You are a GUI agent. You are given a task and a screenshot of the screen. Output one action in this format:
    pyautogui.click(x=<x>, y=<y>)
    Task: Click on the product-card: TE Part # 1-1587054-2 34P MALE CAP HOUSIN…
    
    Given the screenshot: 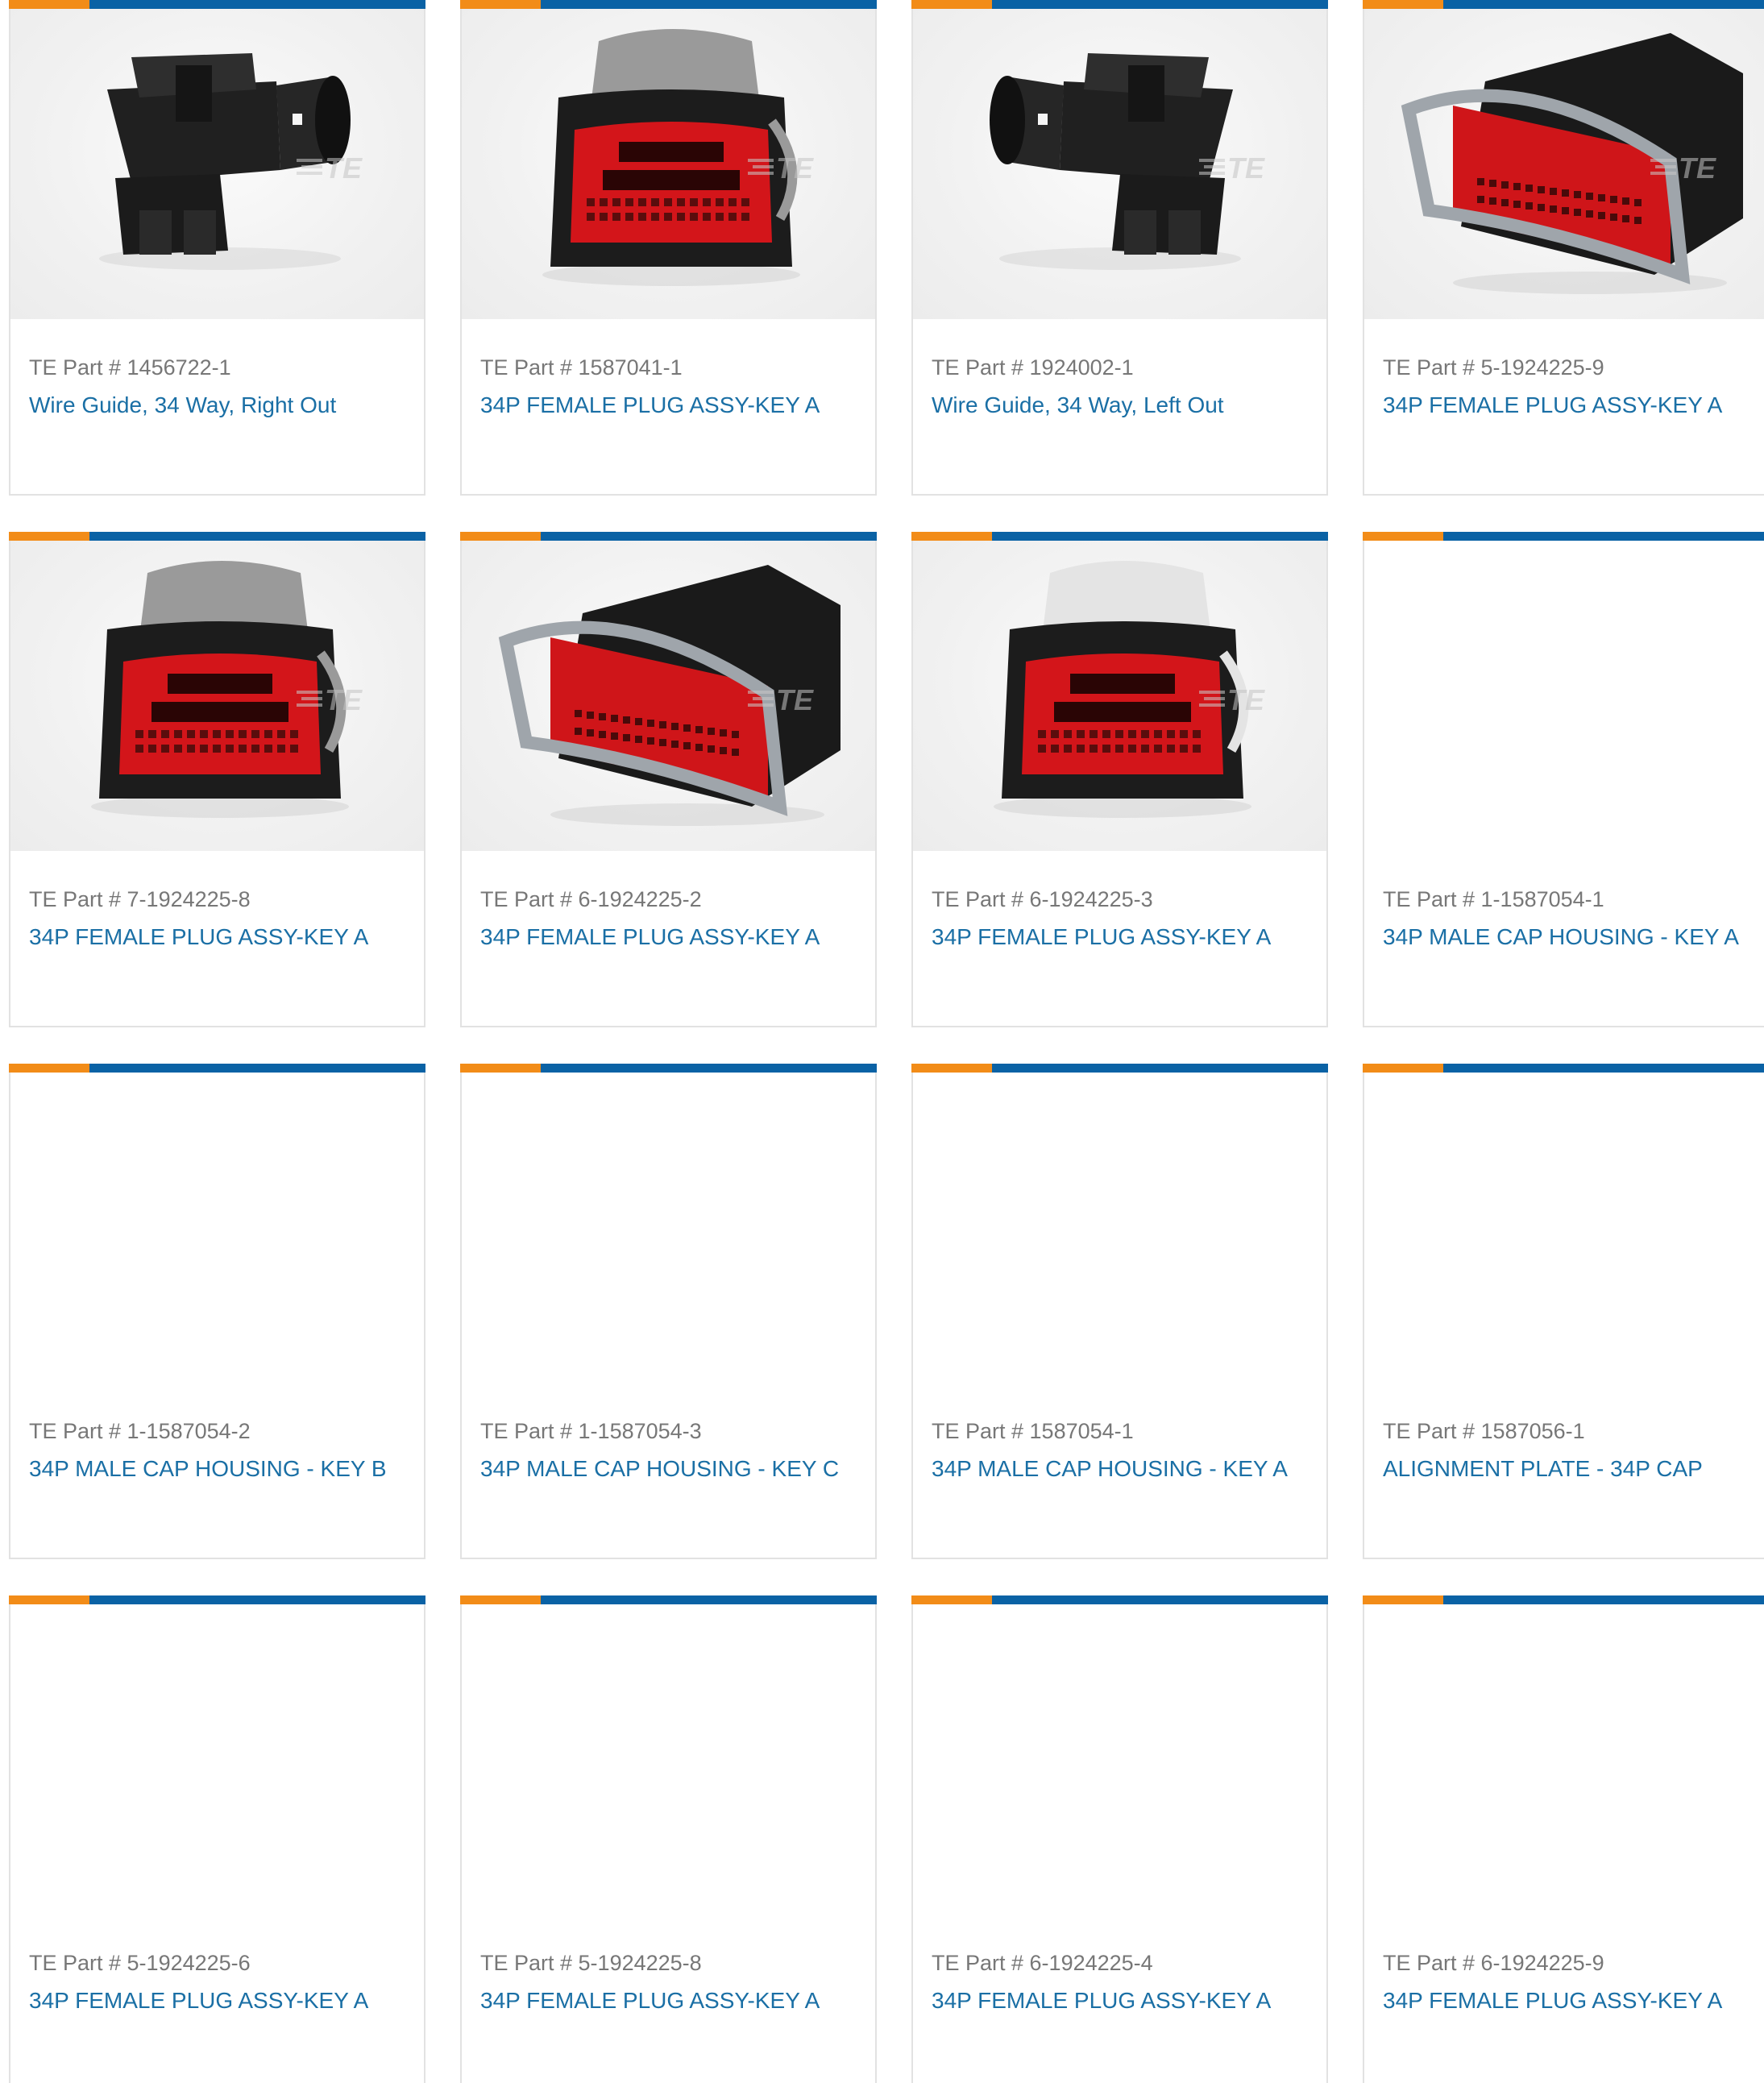 What is the action you would take?
    pyautogui.click(x=217, y=1311)
    